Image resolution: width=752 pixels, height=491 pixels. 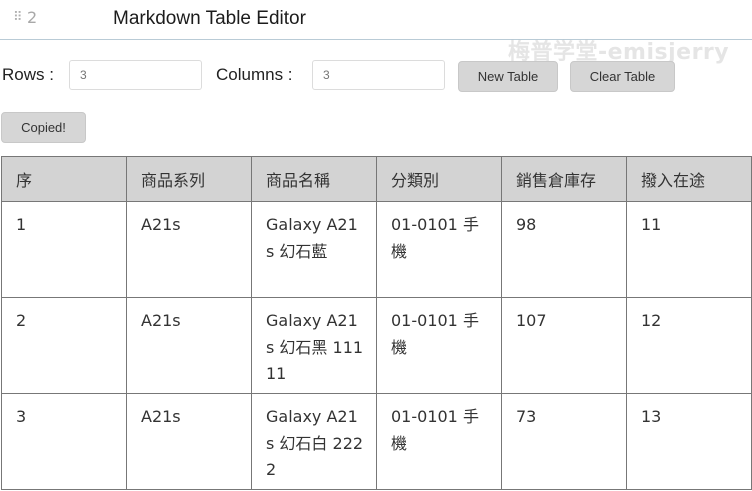 I want to click on rows-input, so click(x=135, y=75).